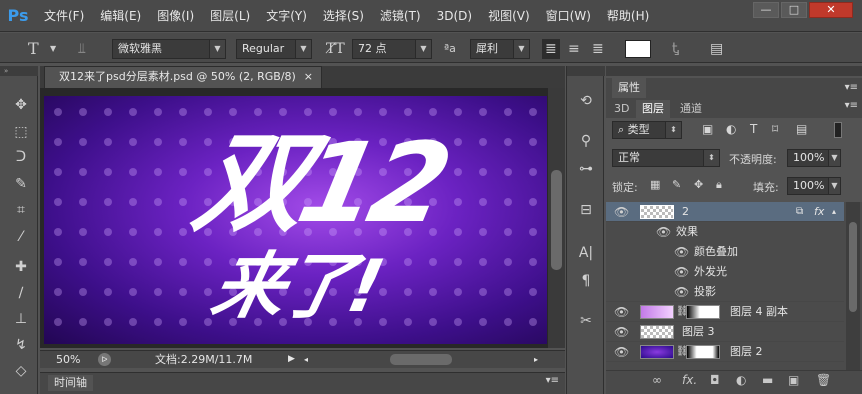 The height and width of the screenshot is (394, 862). I want to click on layer-comps-icon: ⊟, so click(586, 210).